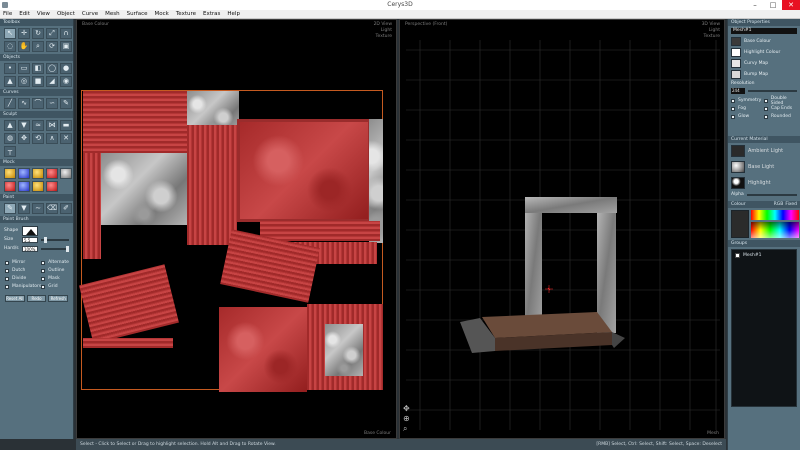 The width and height of the screenshot is (800, 450). What do you see at coordinates (38, 186) in the screenshot?
I see `material-wood-icon` at bounding box center [38, 186].